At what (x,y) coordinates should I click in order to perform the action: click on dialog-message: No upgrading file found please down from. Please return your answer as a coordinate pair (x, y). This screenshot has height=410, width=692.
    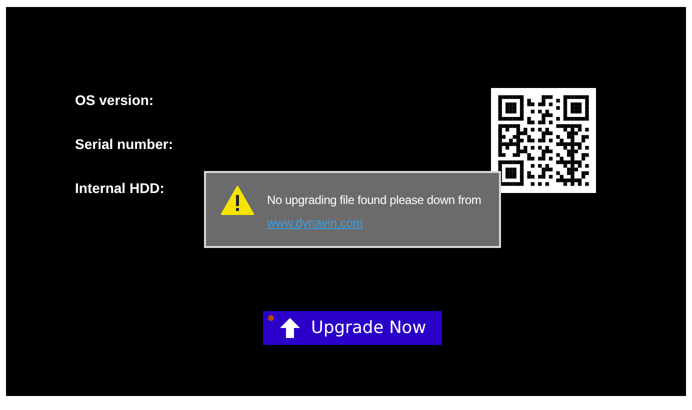
    Looking at the image, I should click on (374, 200).